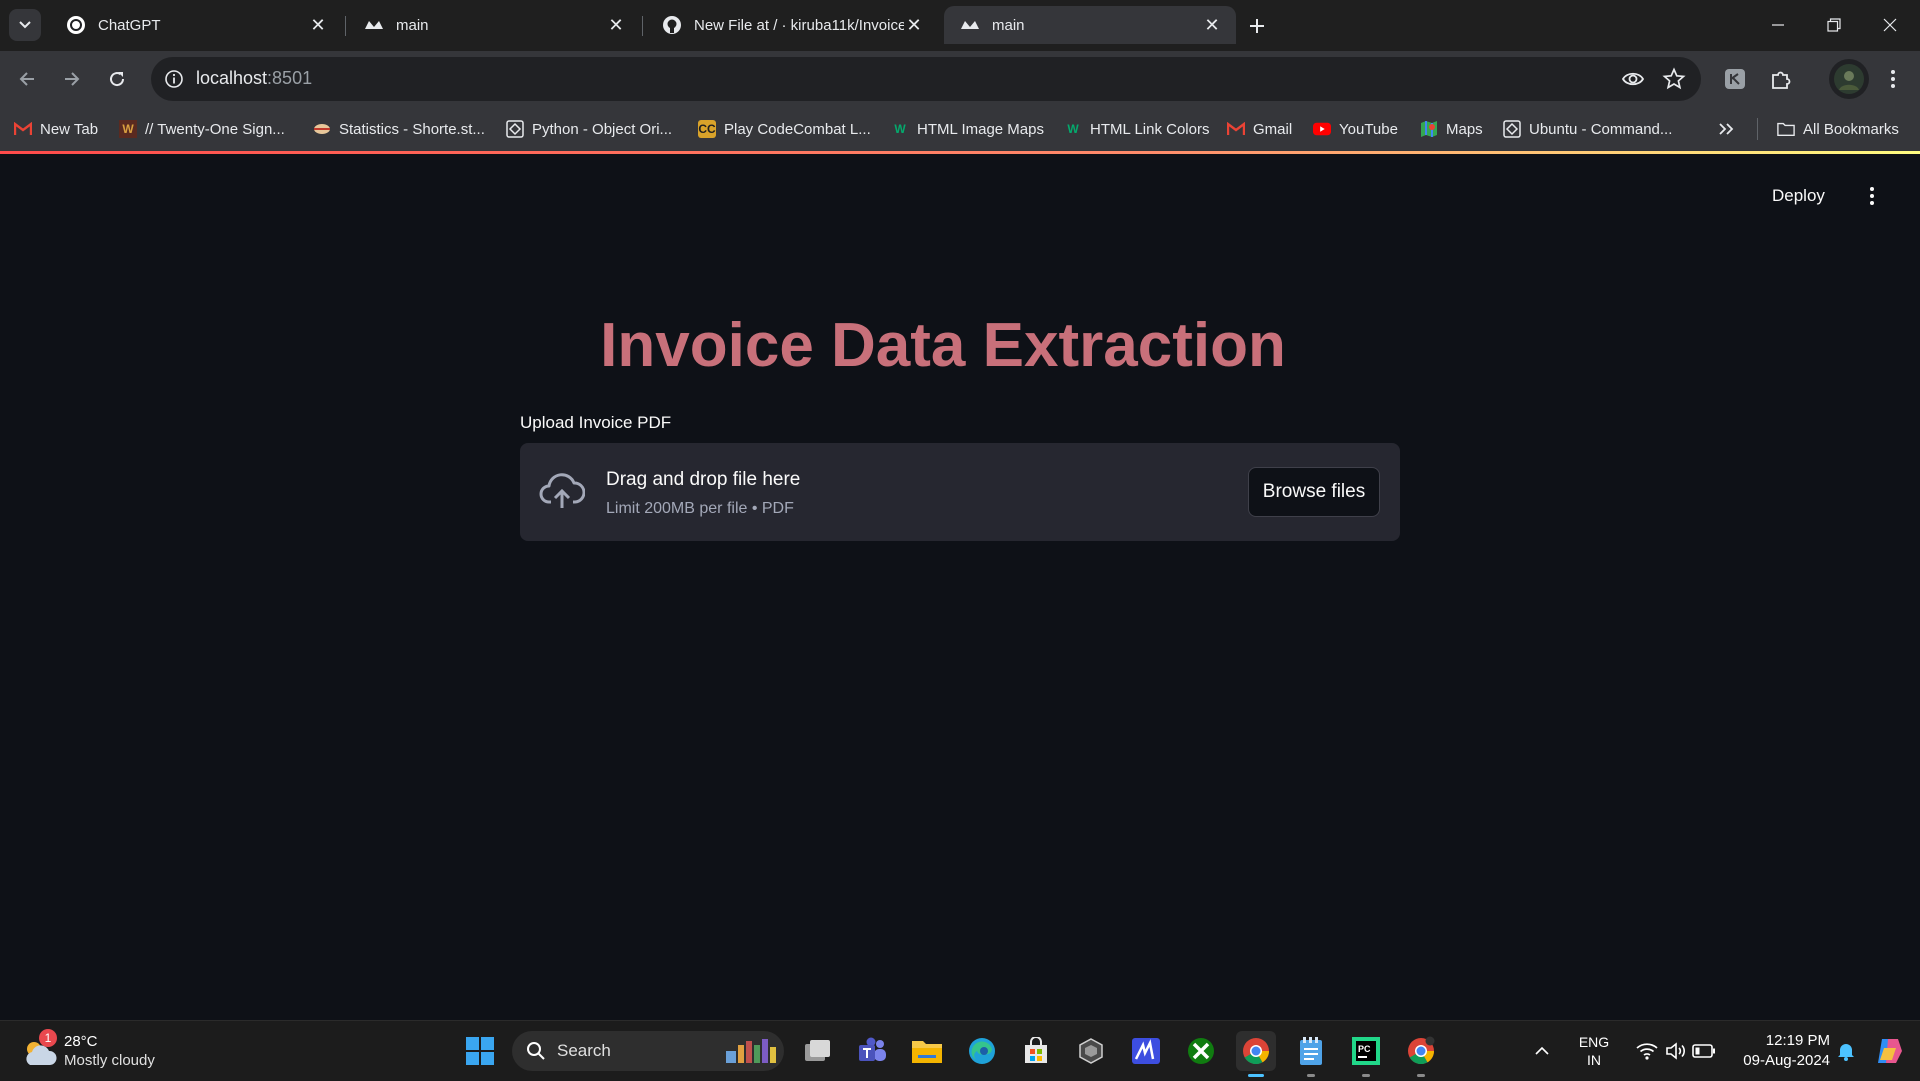 The height and width of the screenshot is (1081, 1920). What do you see at coordinates (129, 25) in the screenshot?
I see `tab-title: ChatGPT` at bounding box center [129, 25].